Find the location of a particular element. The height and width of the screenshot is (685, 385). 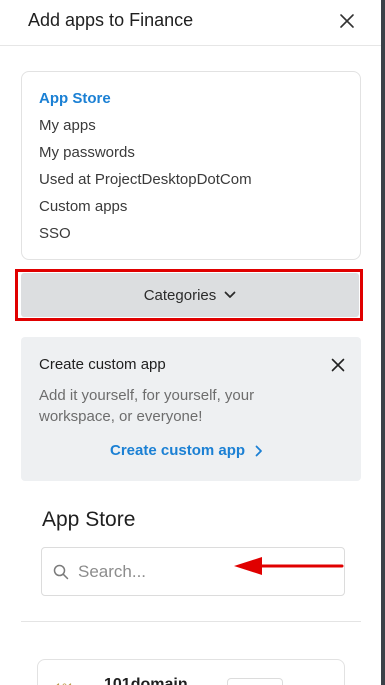

chevron-right-icon is located at coordinates (258, 450).